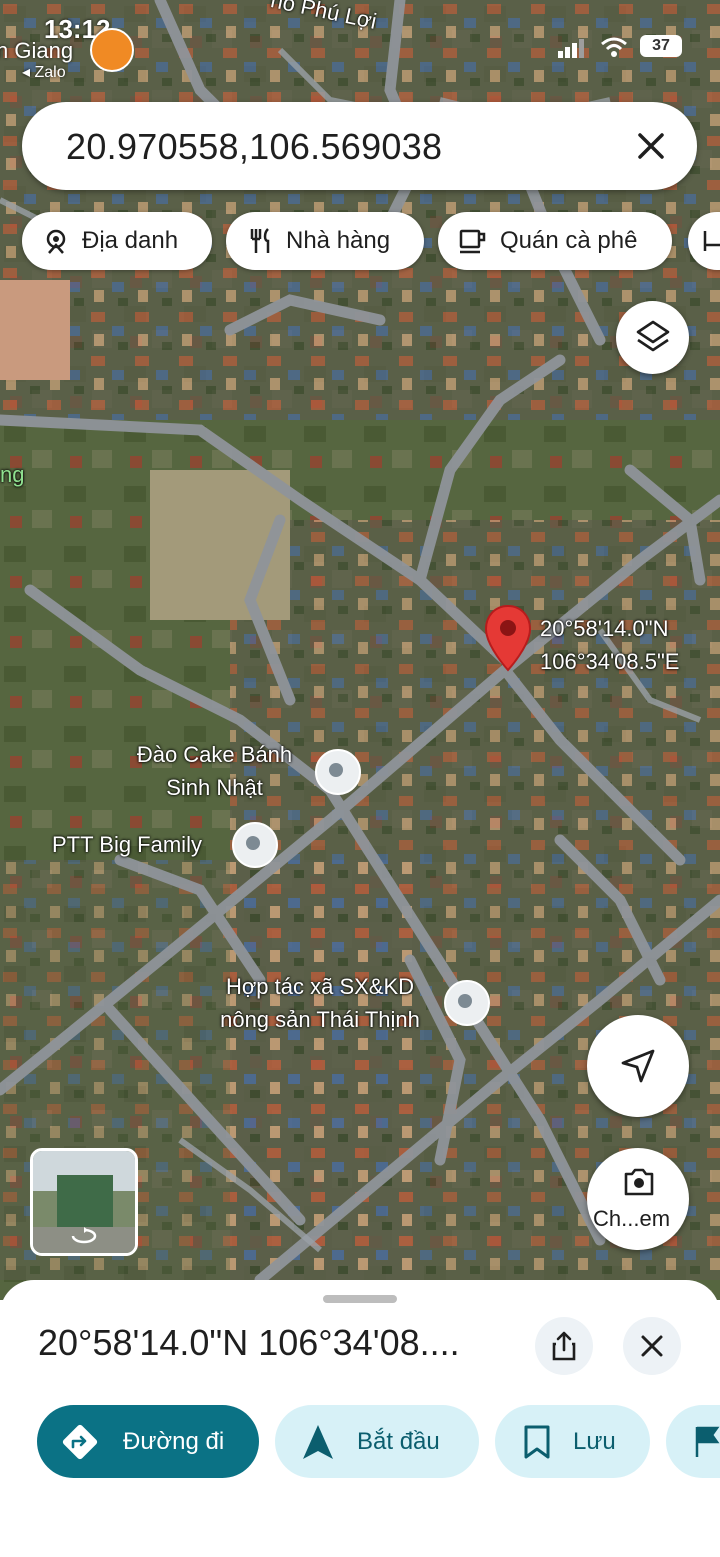 This screenshot has width=720, height=1557. I want to click on poi-label-dao-cake: Đào Cake Bánh Sinh Nhật, so click(214, 771).